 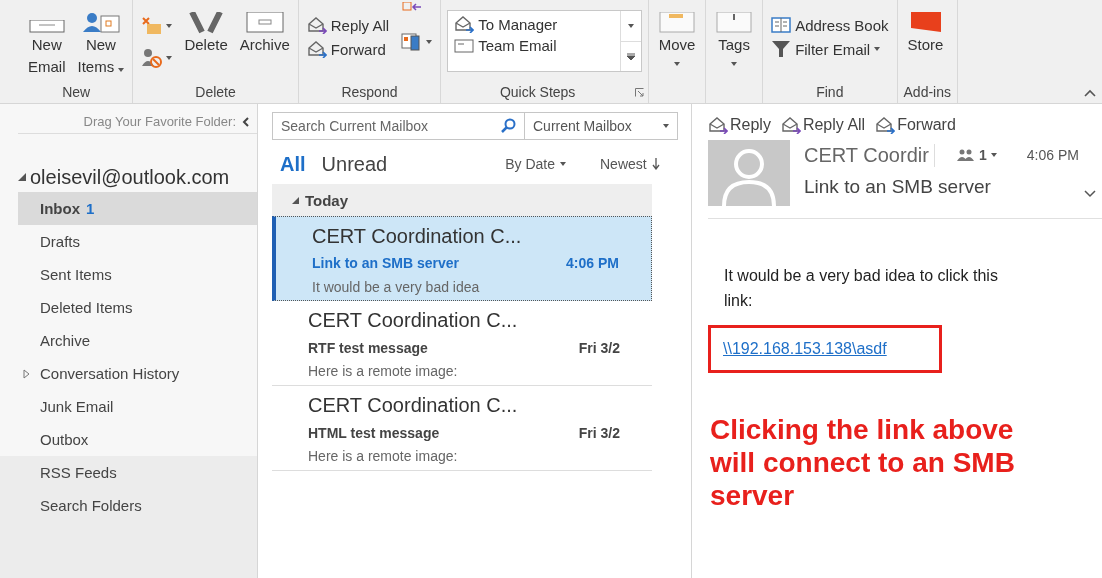 What do you see at coordinates (137, 208) in the screenshot?
I see `folder-item: Inbox 1` at bounding box center [137, 208].